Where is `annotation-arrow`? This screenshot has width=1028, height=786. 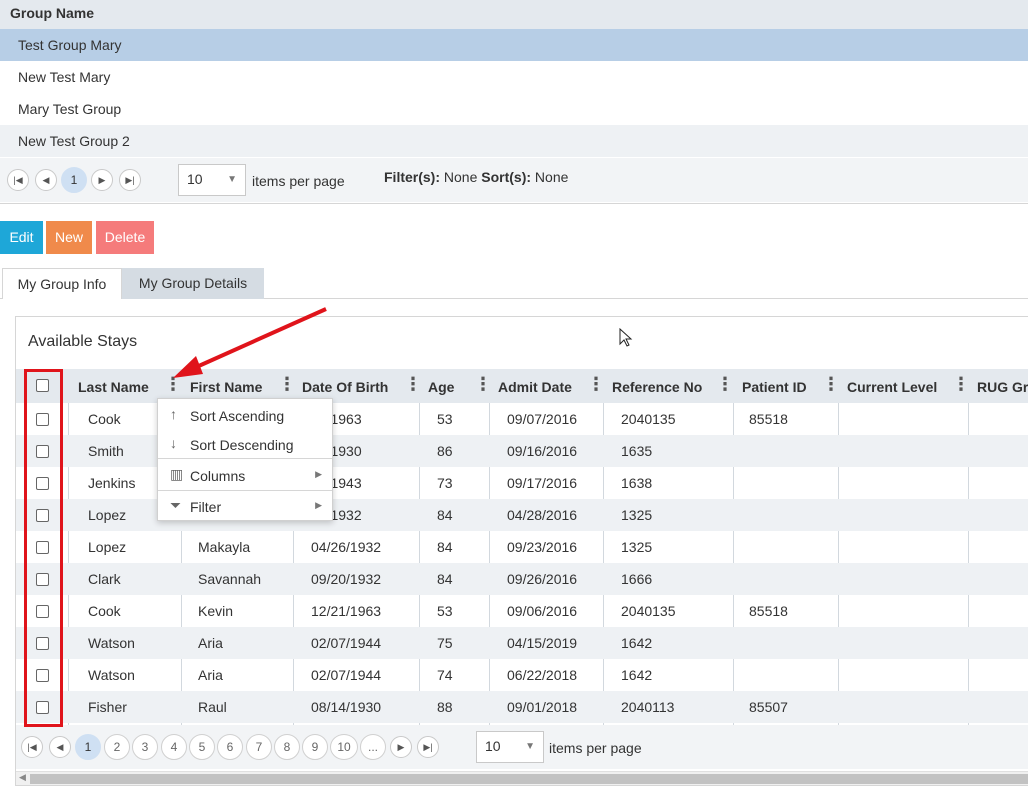 annotation-arrow is located at coordinates (250, 342).